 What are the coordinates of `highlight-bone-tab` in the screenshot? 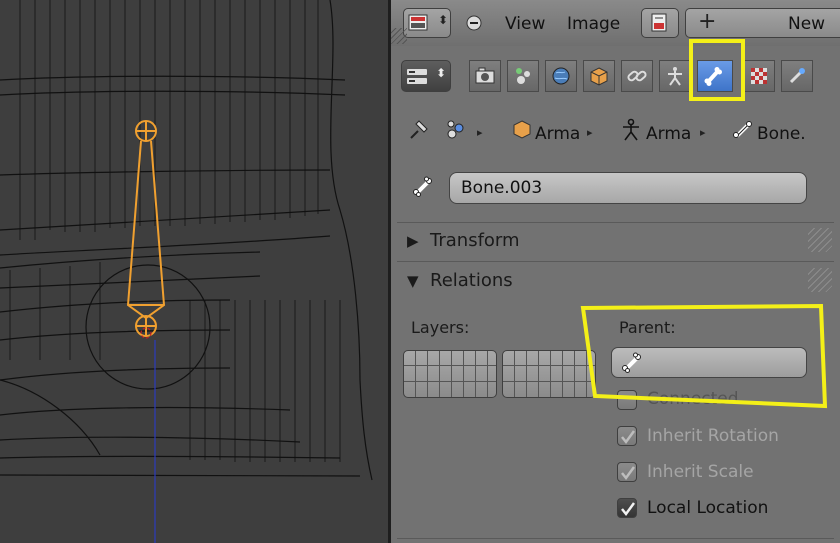 It's located at (717, 70).